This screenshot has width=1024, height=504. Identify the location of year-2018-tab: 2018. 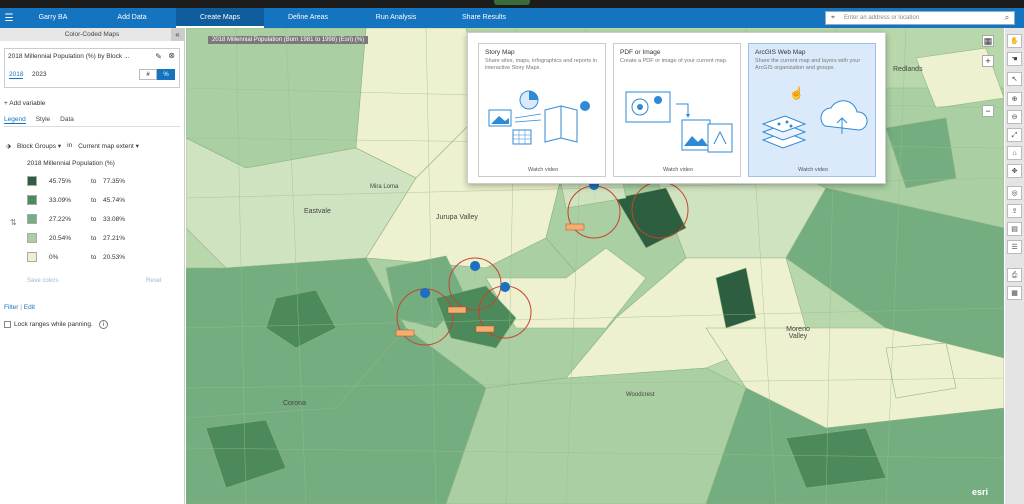
(16, 75).